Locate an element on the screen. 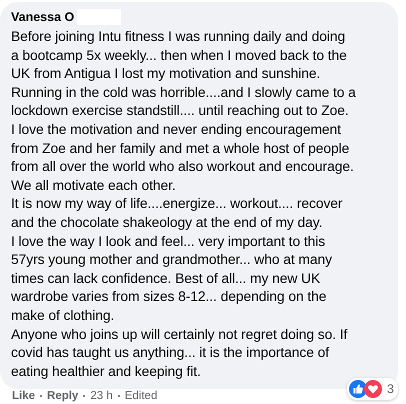  comment-line: I love the way I look and feel... very important to this is located at coordinates (168, 241).